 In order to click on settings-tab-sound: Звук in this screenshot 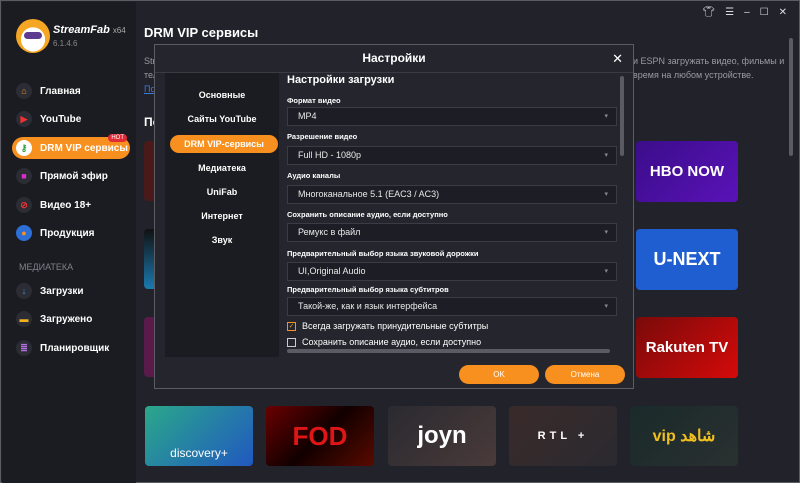, I will do `click(222, 240)`.